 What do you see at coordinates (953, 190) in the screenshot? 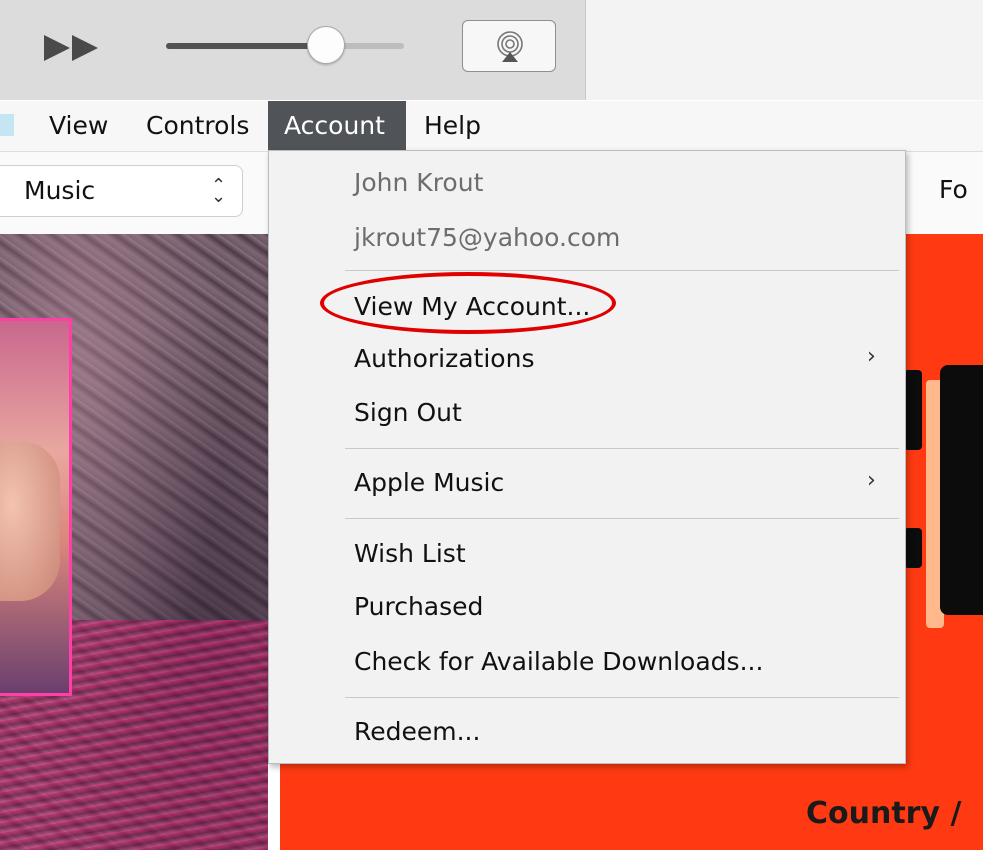
I see `store-nav-label: Fo` at bounding box center [953, 190].